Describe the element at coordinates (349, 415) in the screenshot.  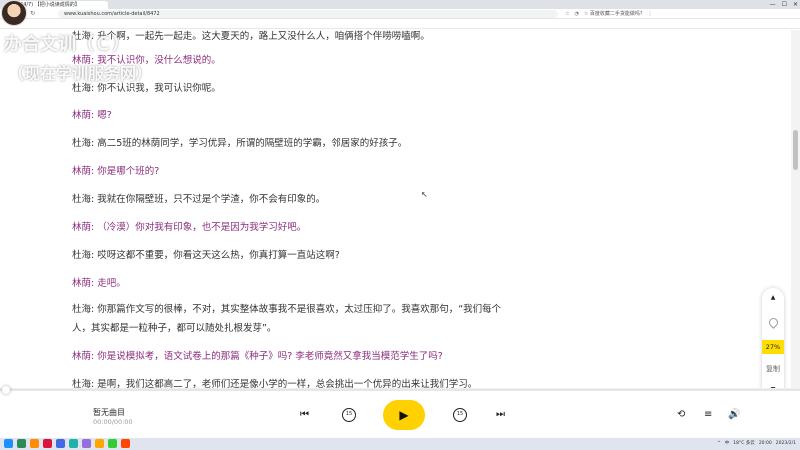
I see `rewind-15-button: 15` at that location.